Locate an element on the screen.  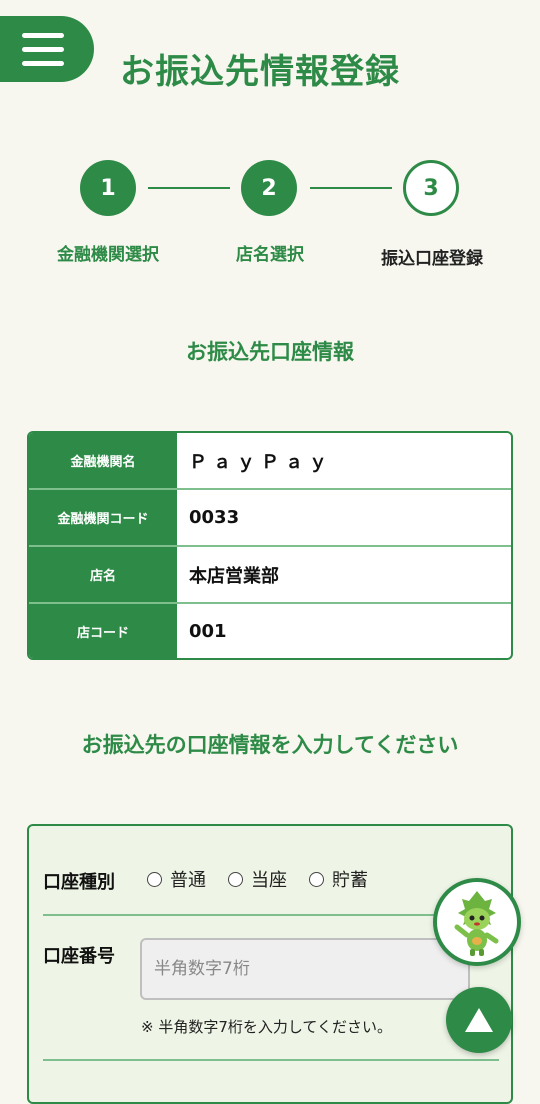
account-number-label: 口座番号 is located at coordinates (79, 956).